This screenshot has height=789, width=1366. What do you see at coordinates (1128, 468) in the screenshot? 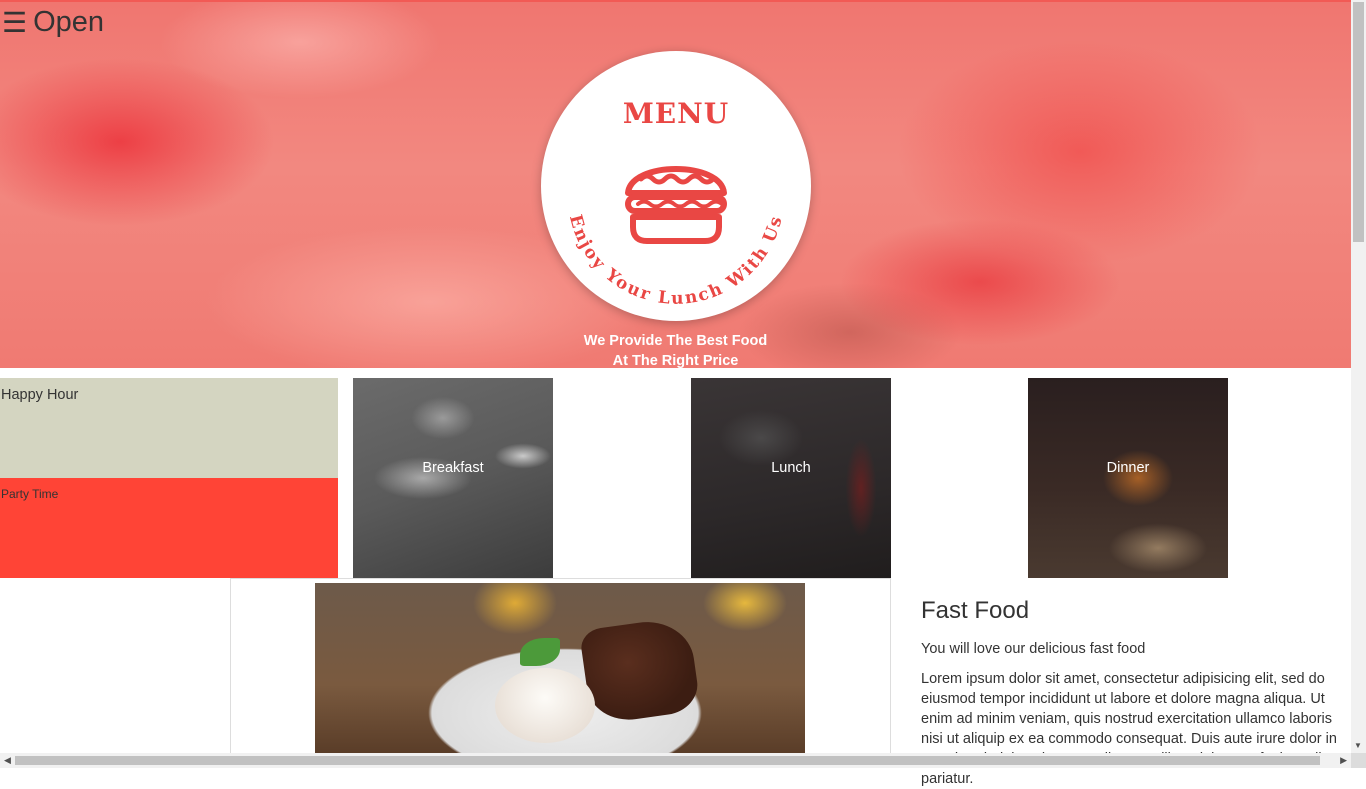
I see `dinner-label: Dinner` at bounding box center [1128, 468].